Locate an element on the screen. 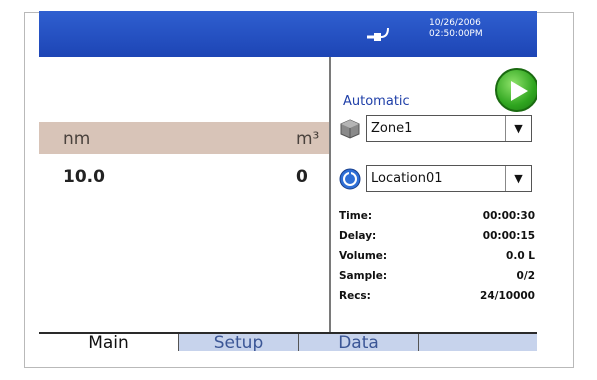  stat-sample: Sample: 0/2 is located at coordinates (437, 277).